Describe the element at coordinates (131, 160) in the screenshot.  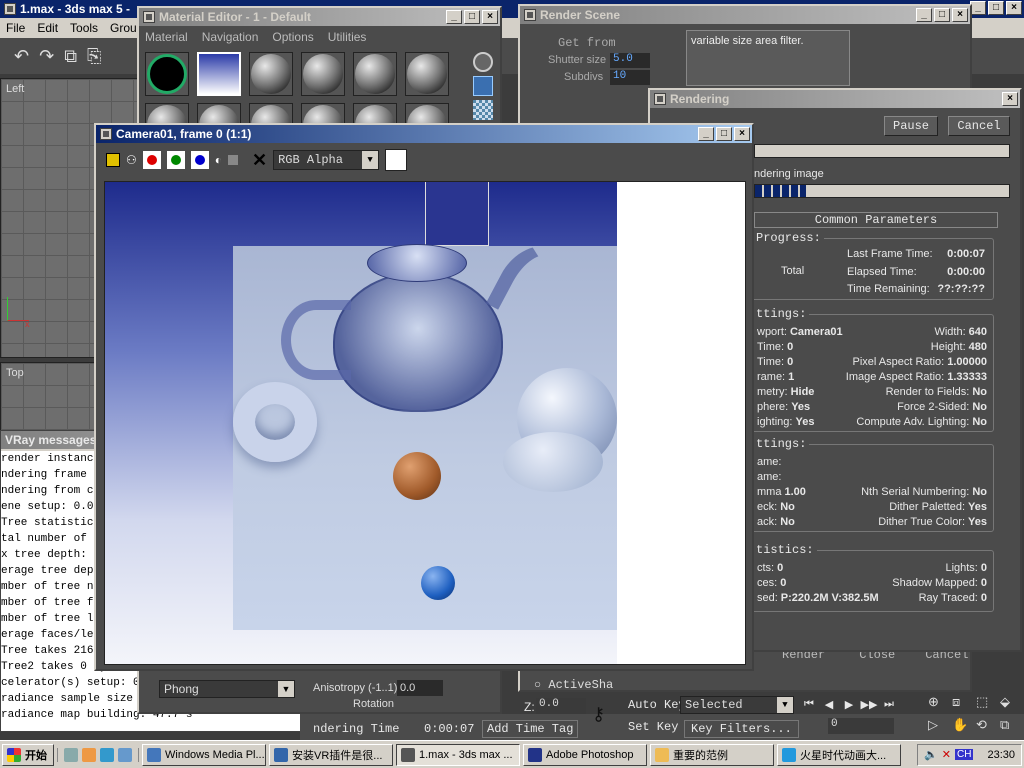
I see `clone-window-icon: ⚇` at that location.